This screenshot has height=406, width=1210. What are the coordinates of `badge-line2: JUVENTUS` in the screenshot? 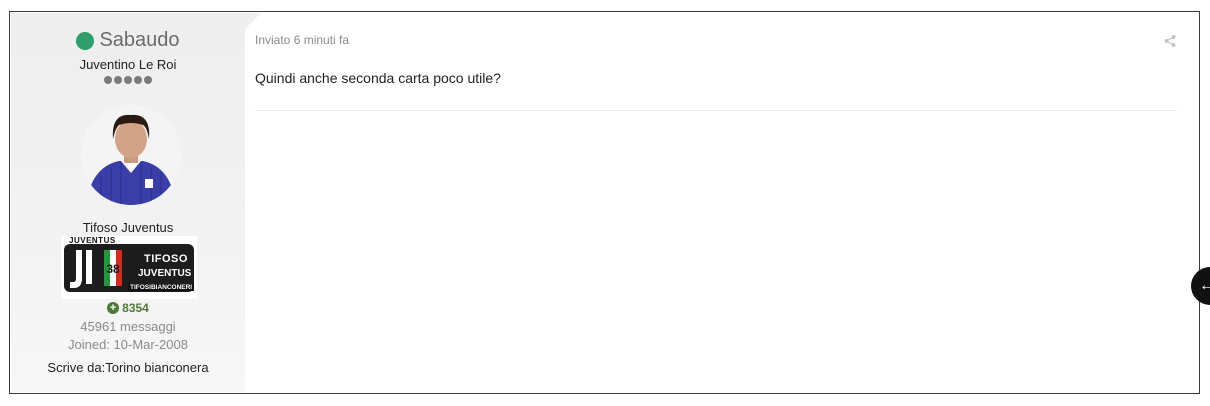 It's located at (165, 273).